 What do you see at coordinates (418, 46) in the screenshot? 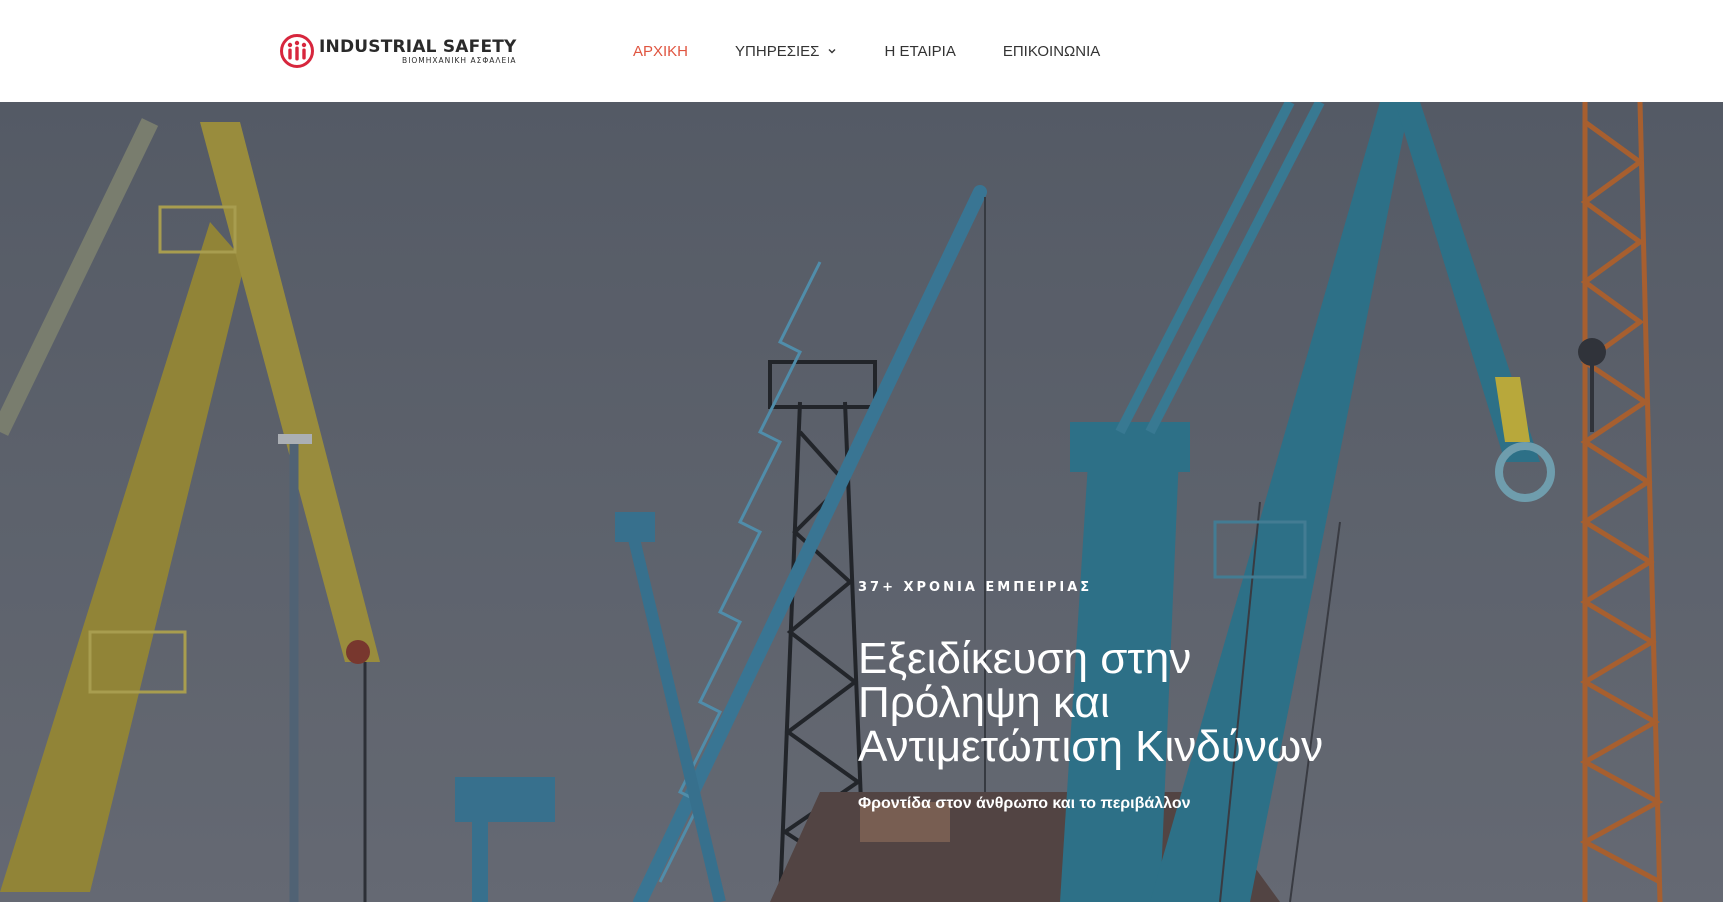
I see `logo-title: INDUSTRIAL SAFETY` at bounding box center [418, 46].